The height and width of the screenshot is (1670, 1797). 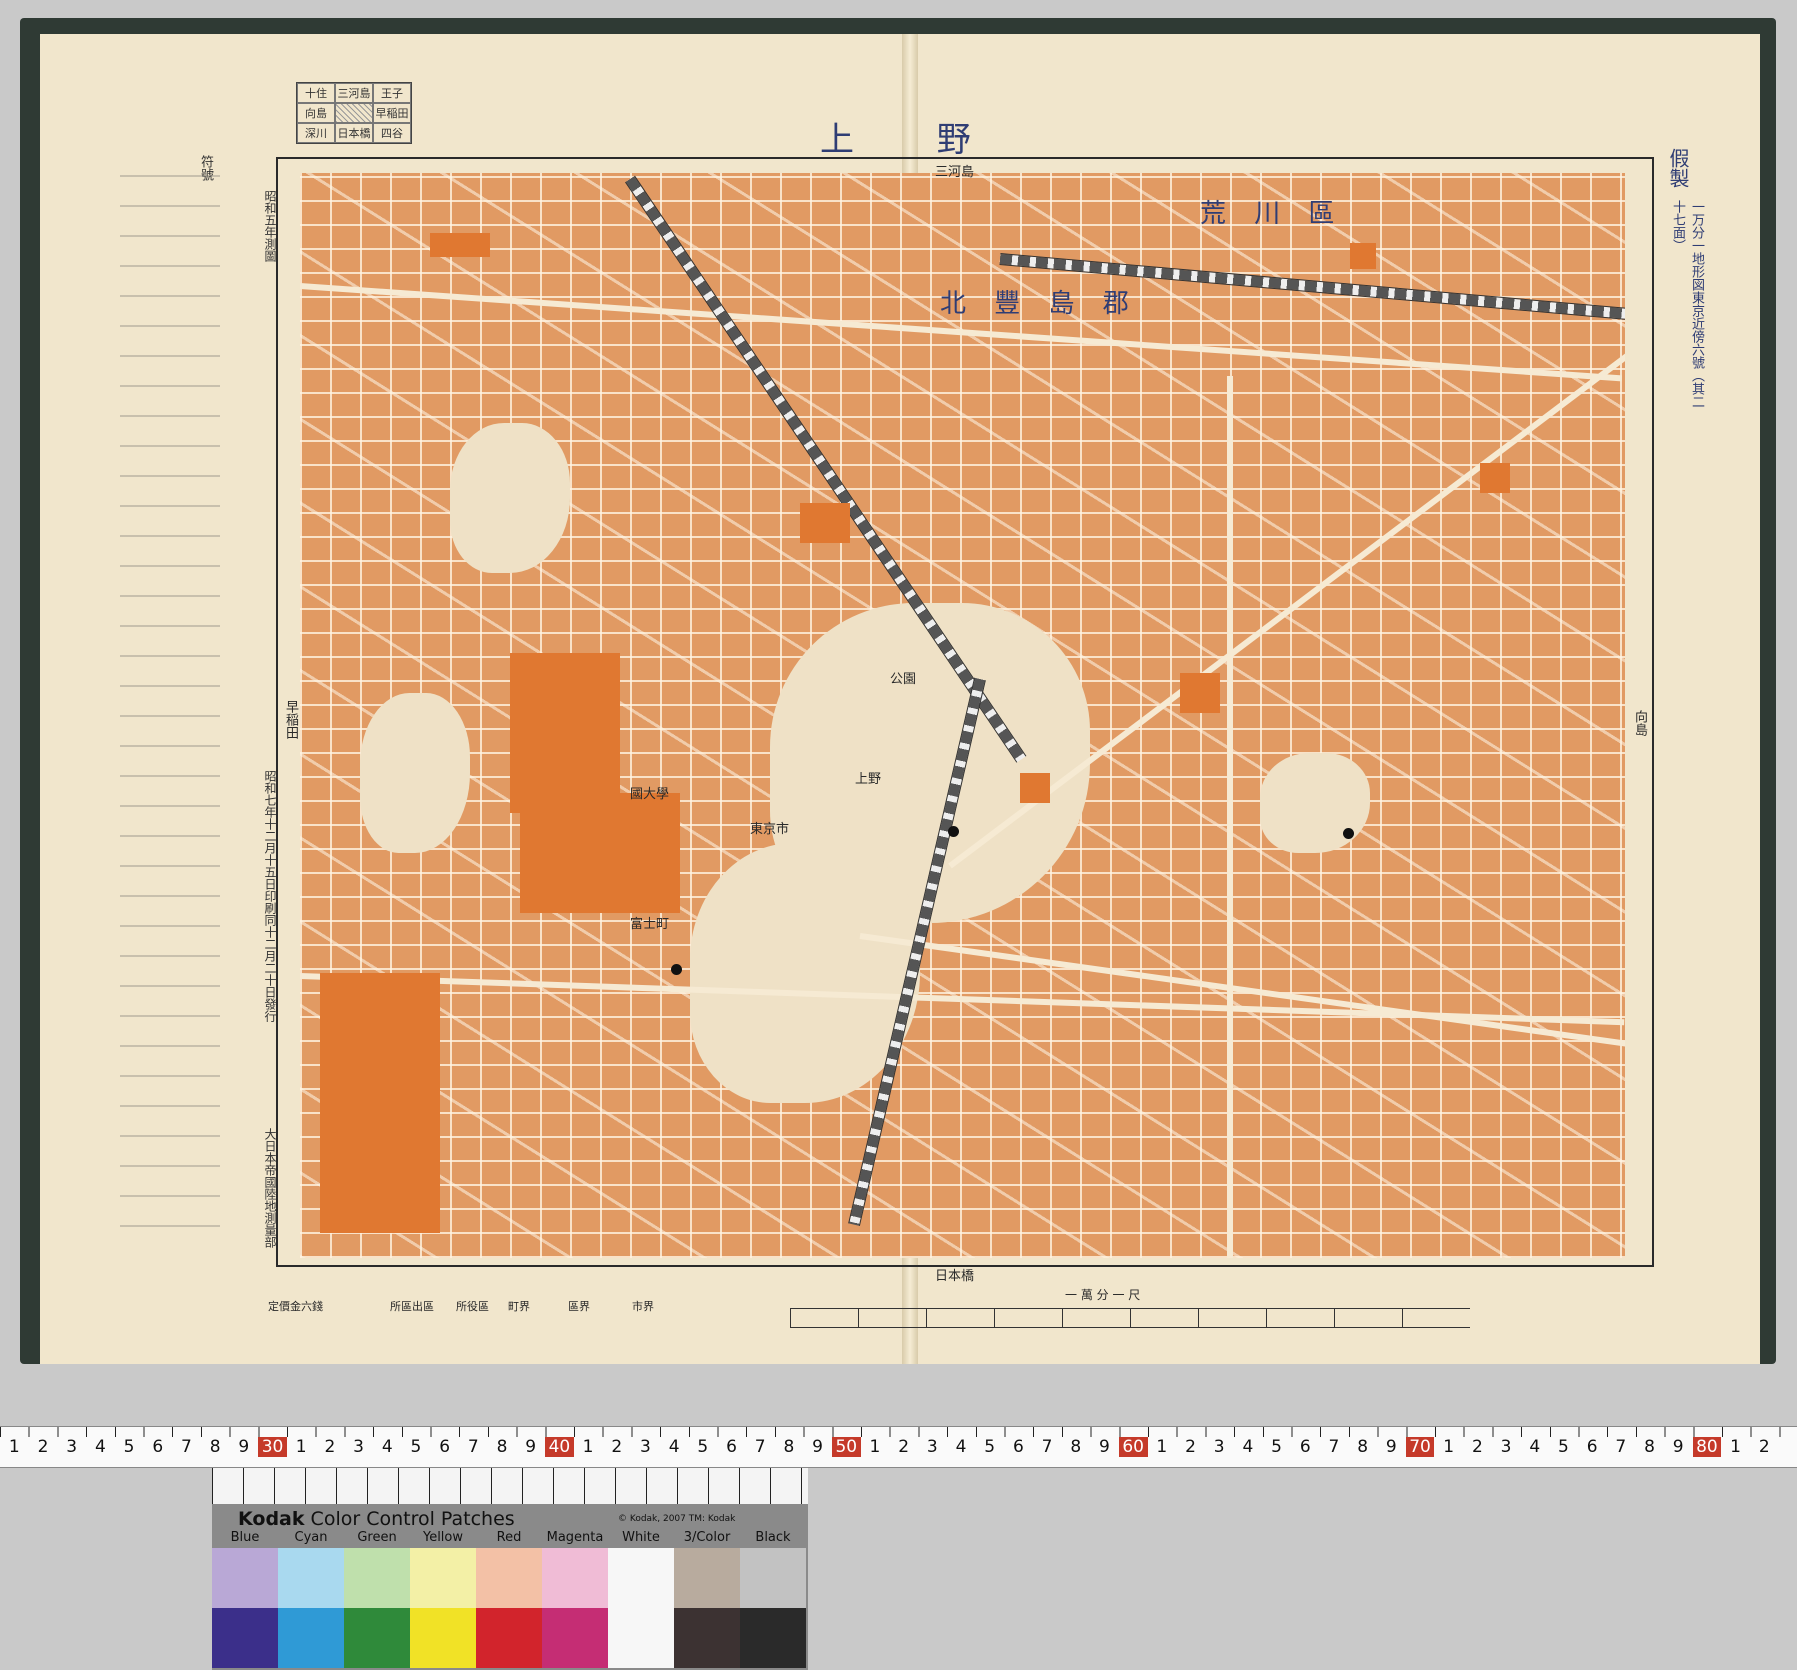 What do you see at coordinates (641, 1537) in the screenshot?
I see `patch-name: White` at bounding box center [641, 1537].